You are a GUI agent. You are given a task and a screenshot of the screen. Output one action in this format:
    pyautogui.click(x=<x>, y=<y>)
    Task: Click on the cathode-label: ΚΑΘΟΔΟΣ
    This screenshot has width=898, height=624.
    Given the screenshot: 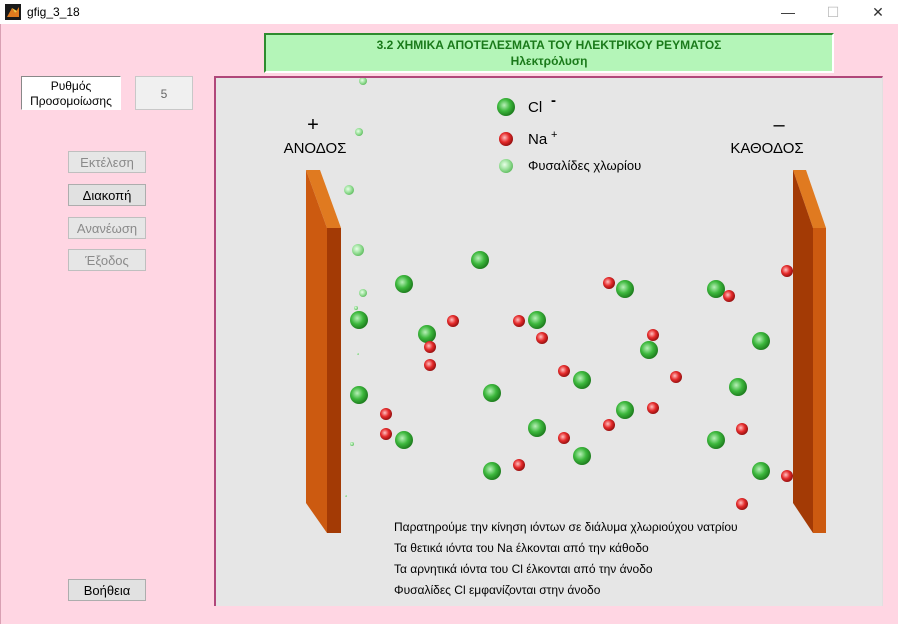 What is the action you would take?
    pyautogui.click(x=766, y=148)
    